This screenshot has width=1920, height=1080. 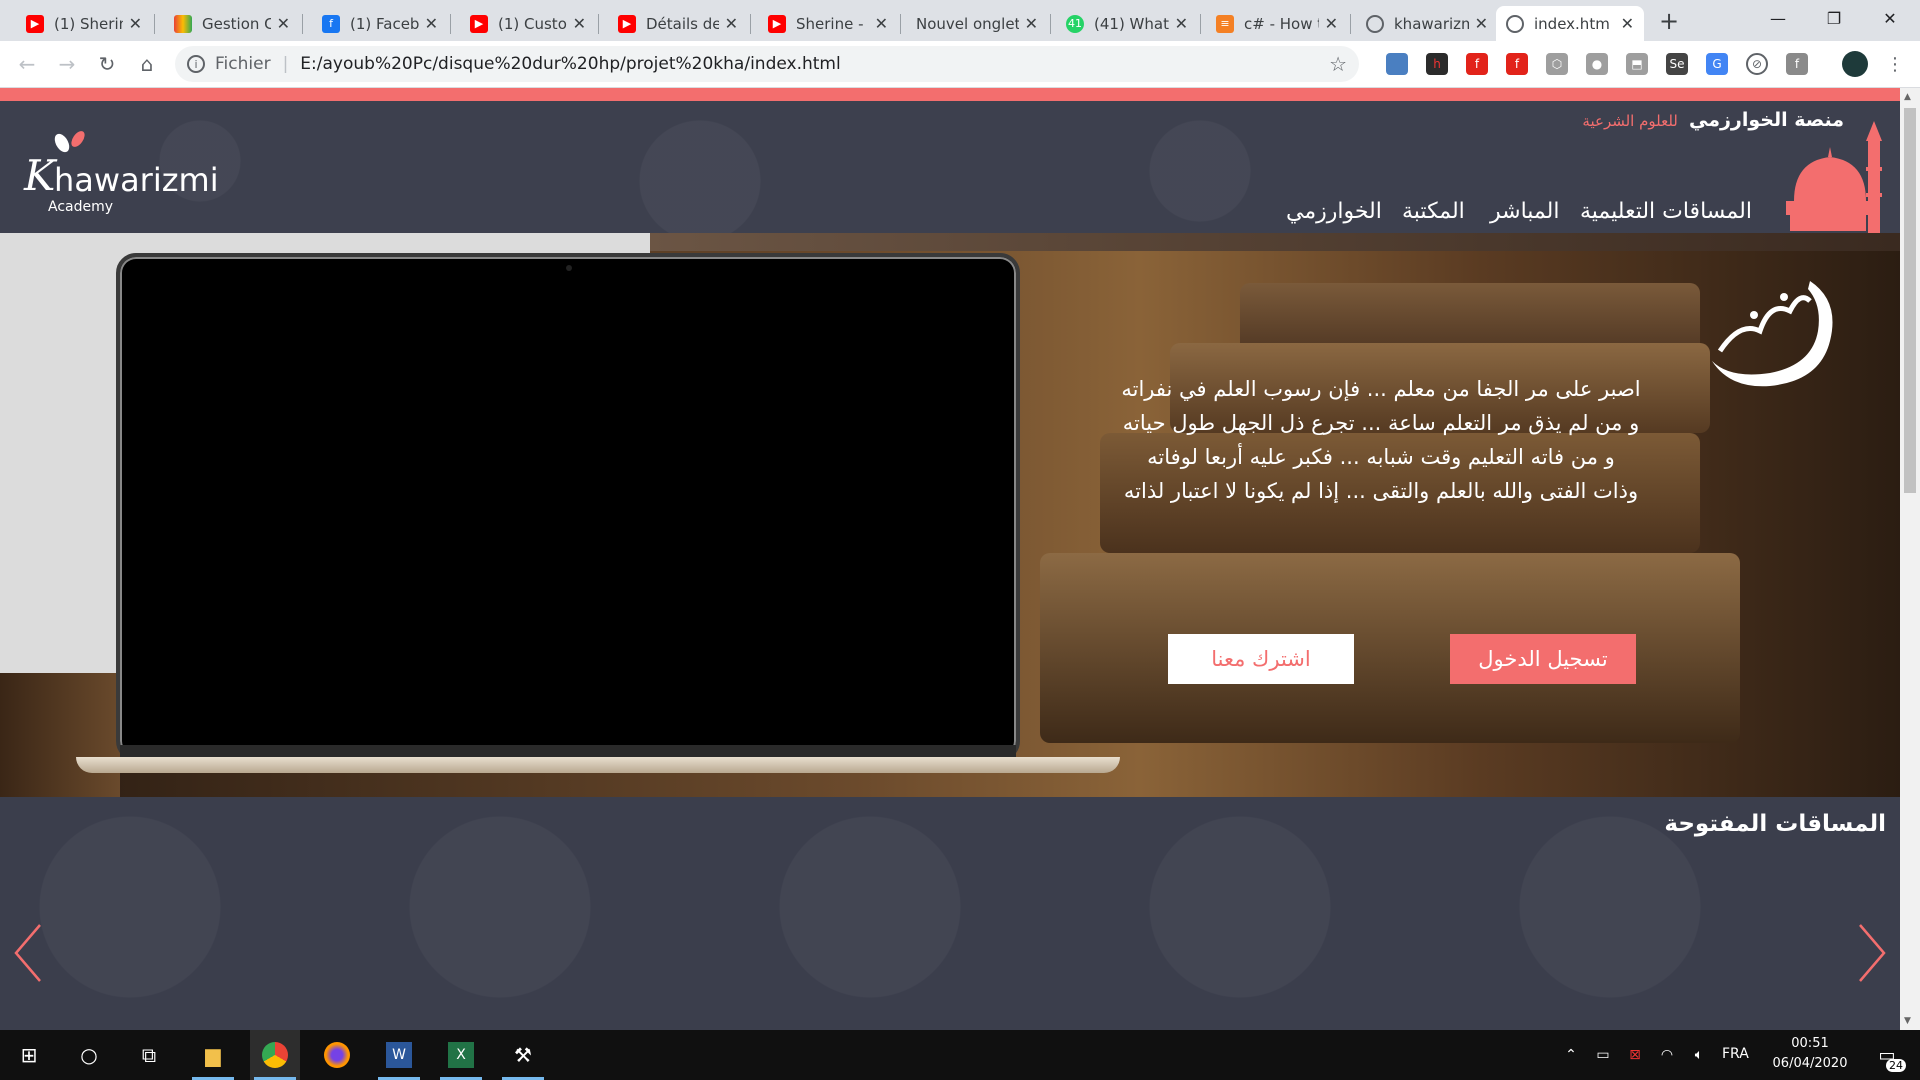 What do you see at coordinates (1810, 1063) in the screenshot?
I see `clock-date: 06/04/2020` at bounding box center [1810, 1063].